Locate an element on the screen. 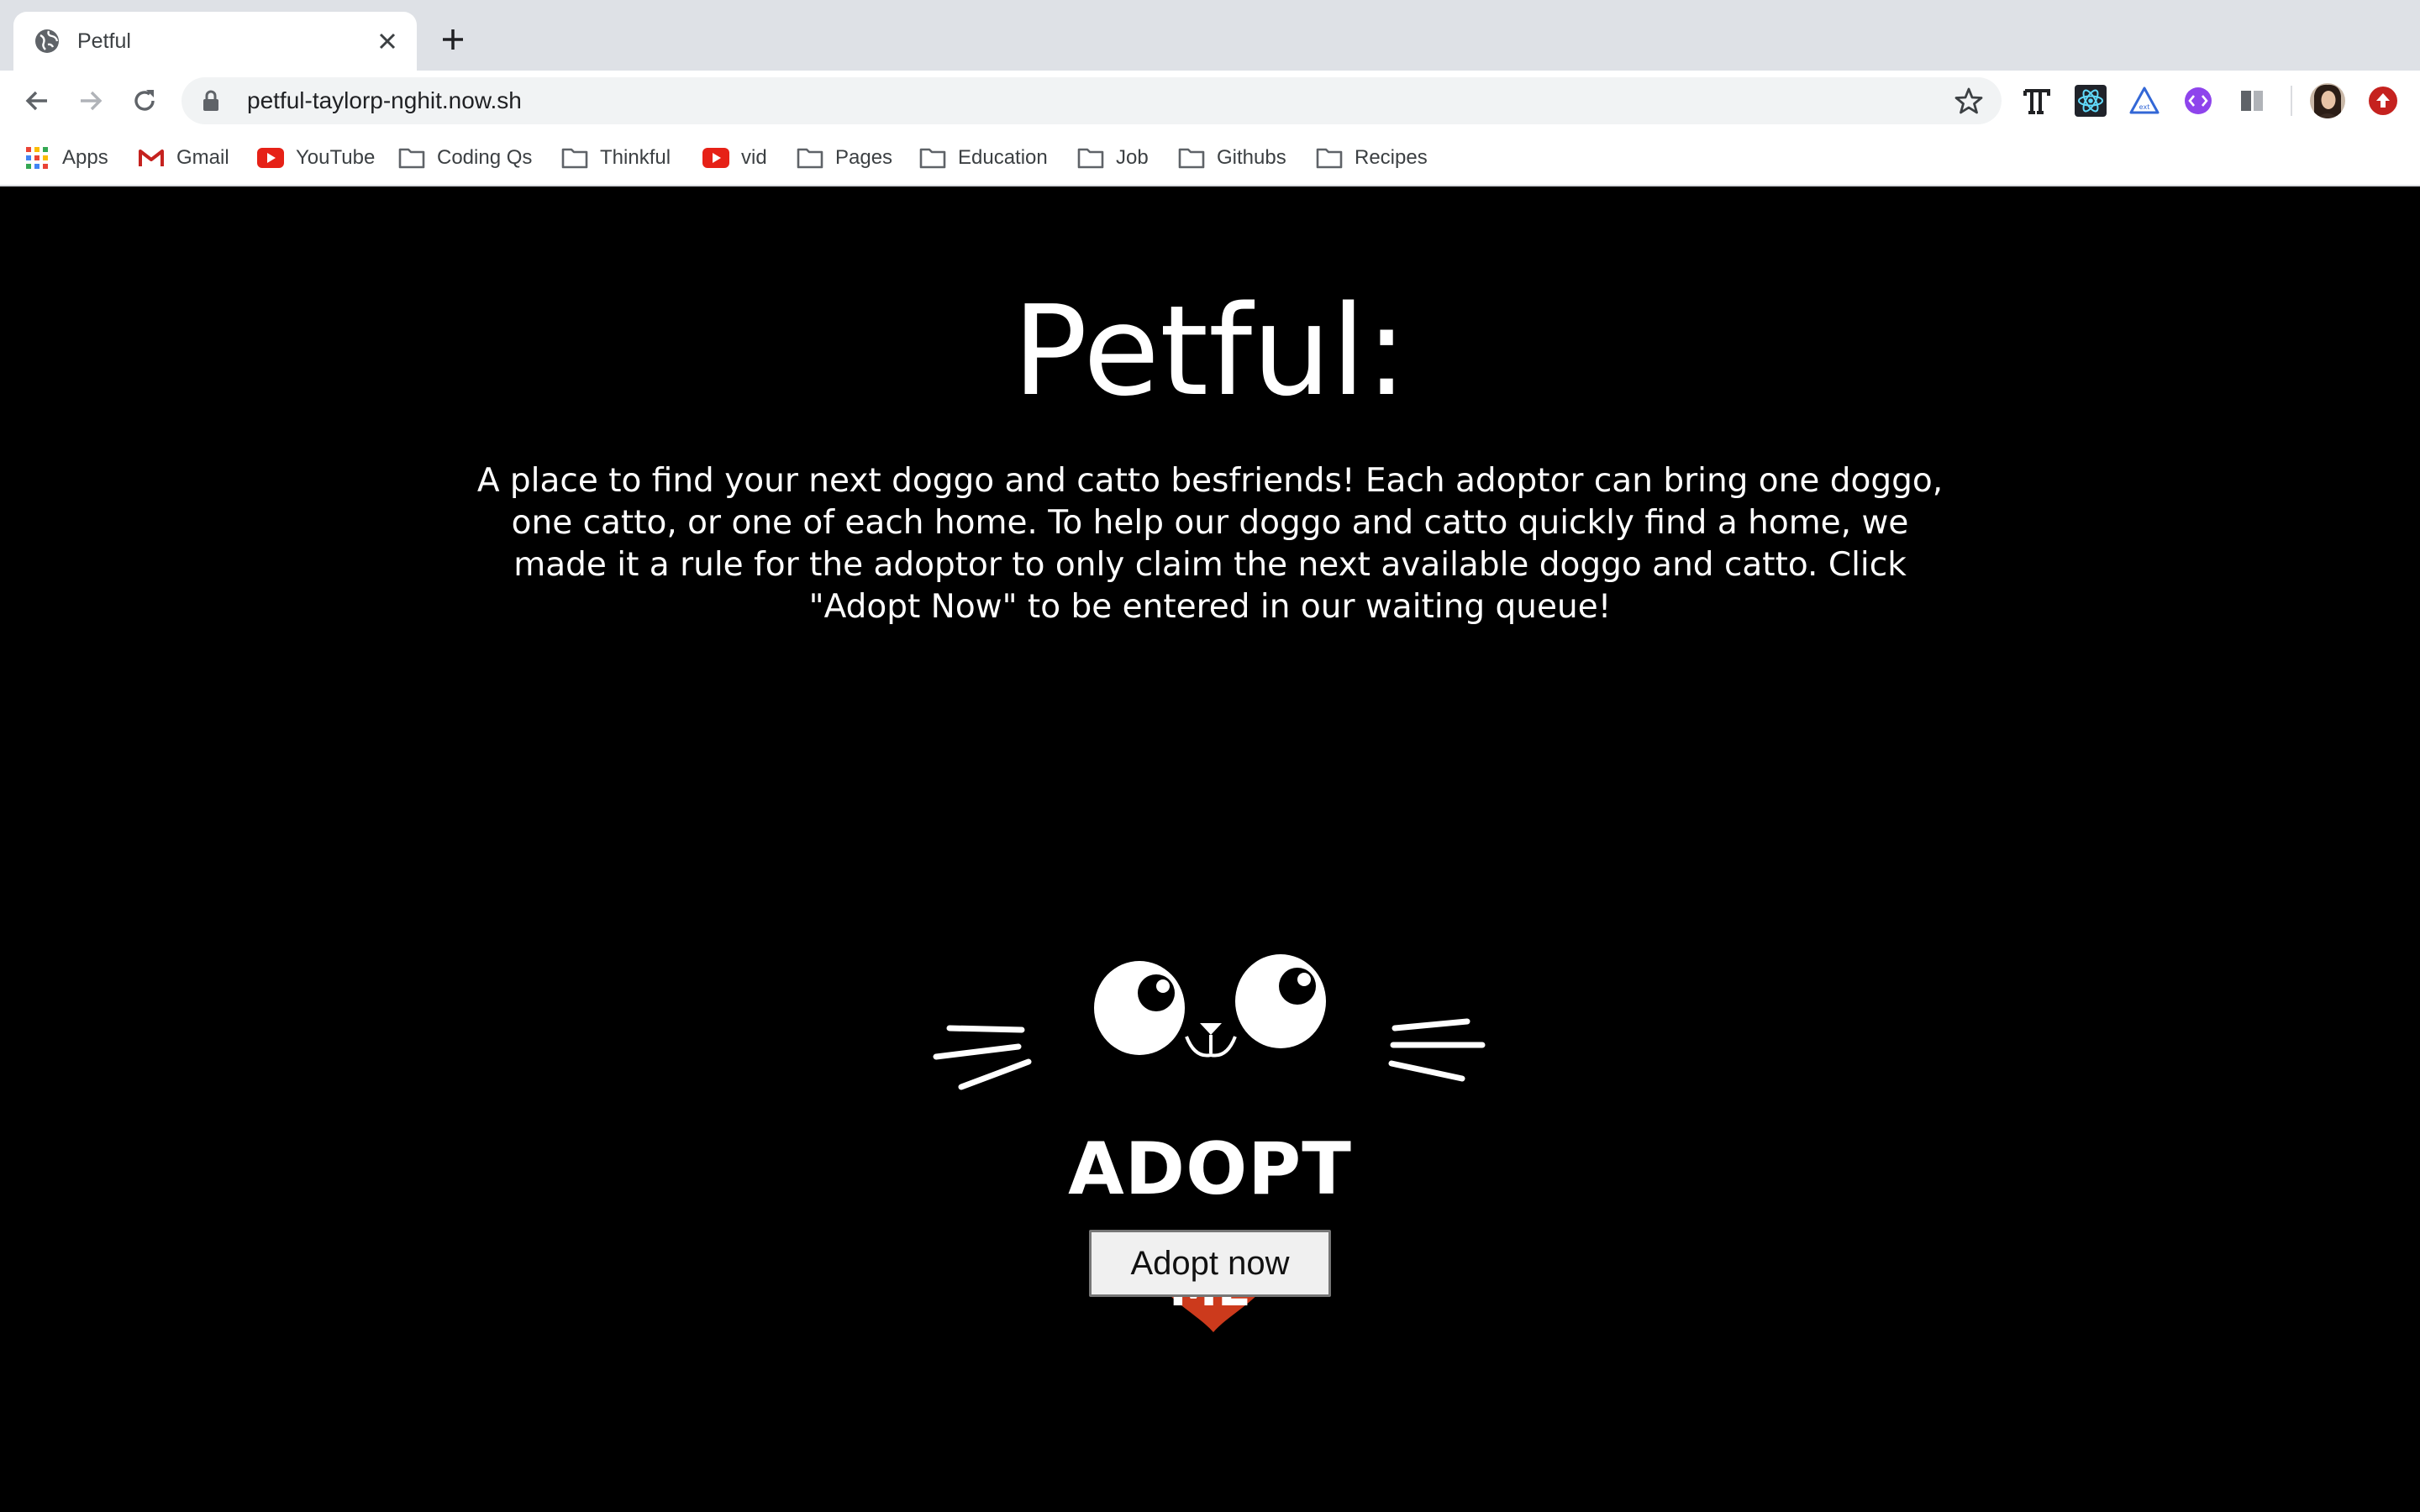 This screenshot has width=2420, height=1512. apps-grid-icon is located at coordinates (37, 158).